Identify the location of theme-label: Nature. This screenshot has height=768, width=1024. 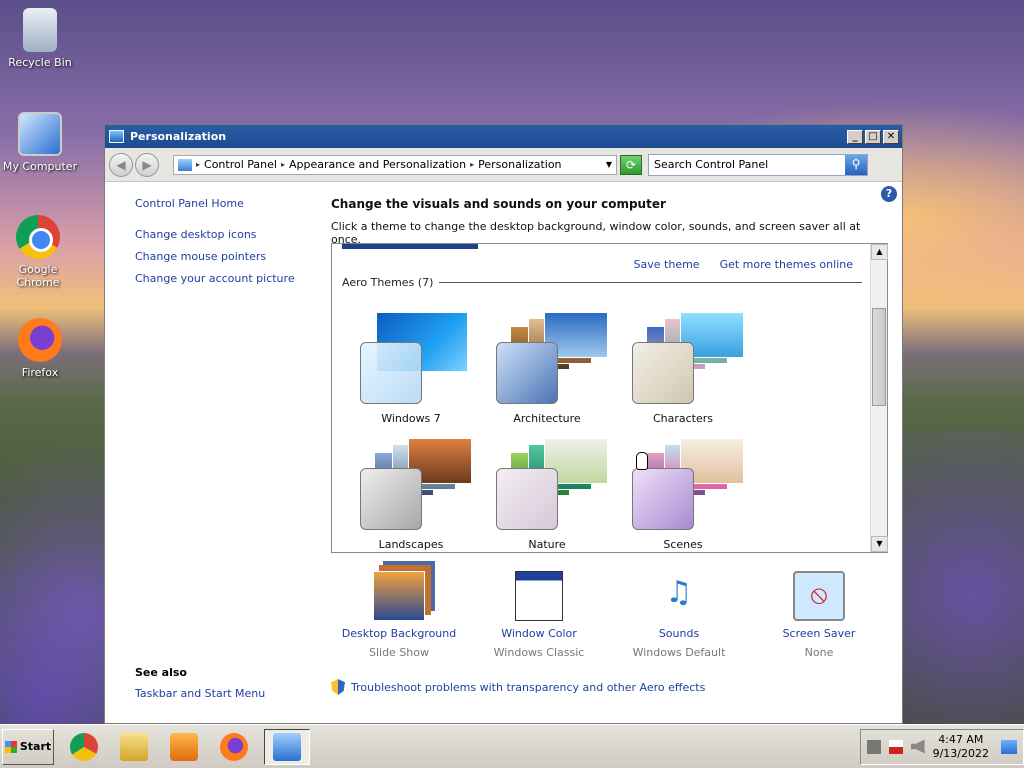
(547, 544).